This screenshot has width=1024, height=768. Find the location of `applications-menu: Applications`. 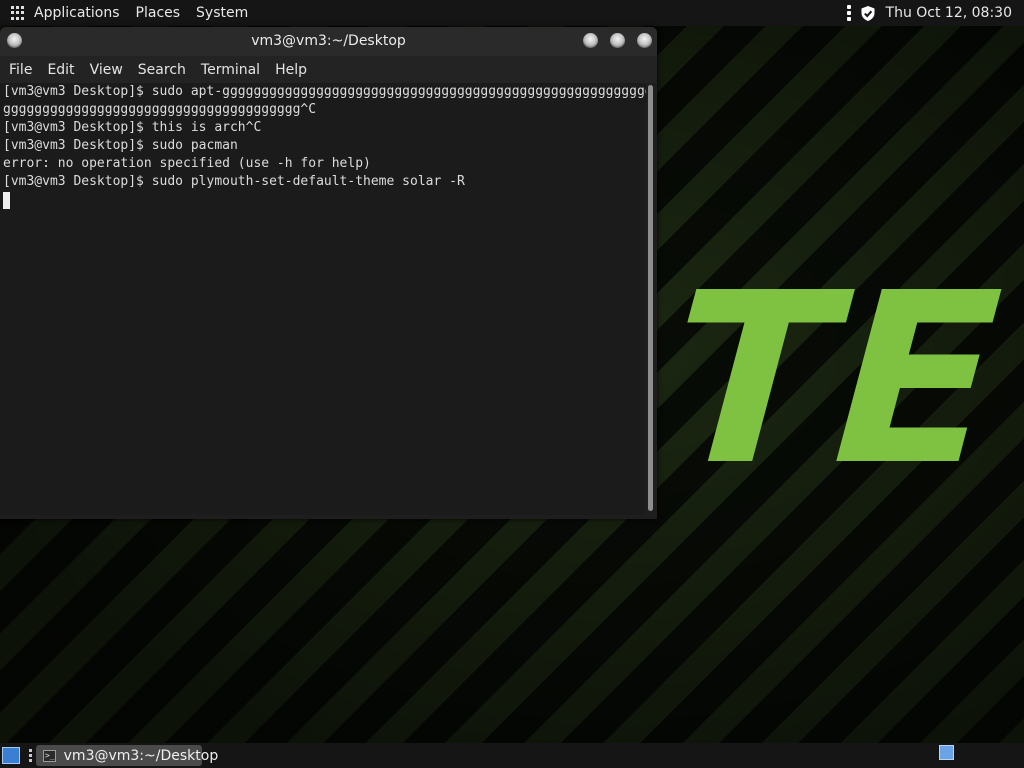

applications-menu: Applications is located at coordinates (77, 13).